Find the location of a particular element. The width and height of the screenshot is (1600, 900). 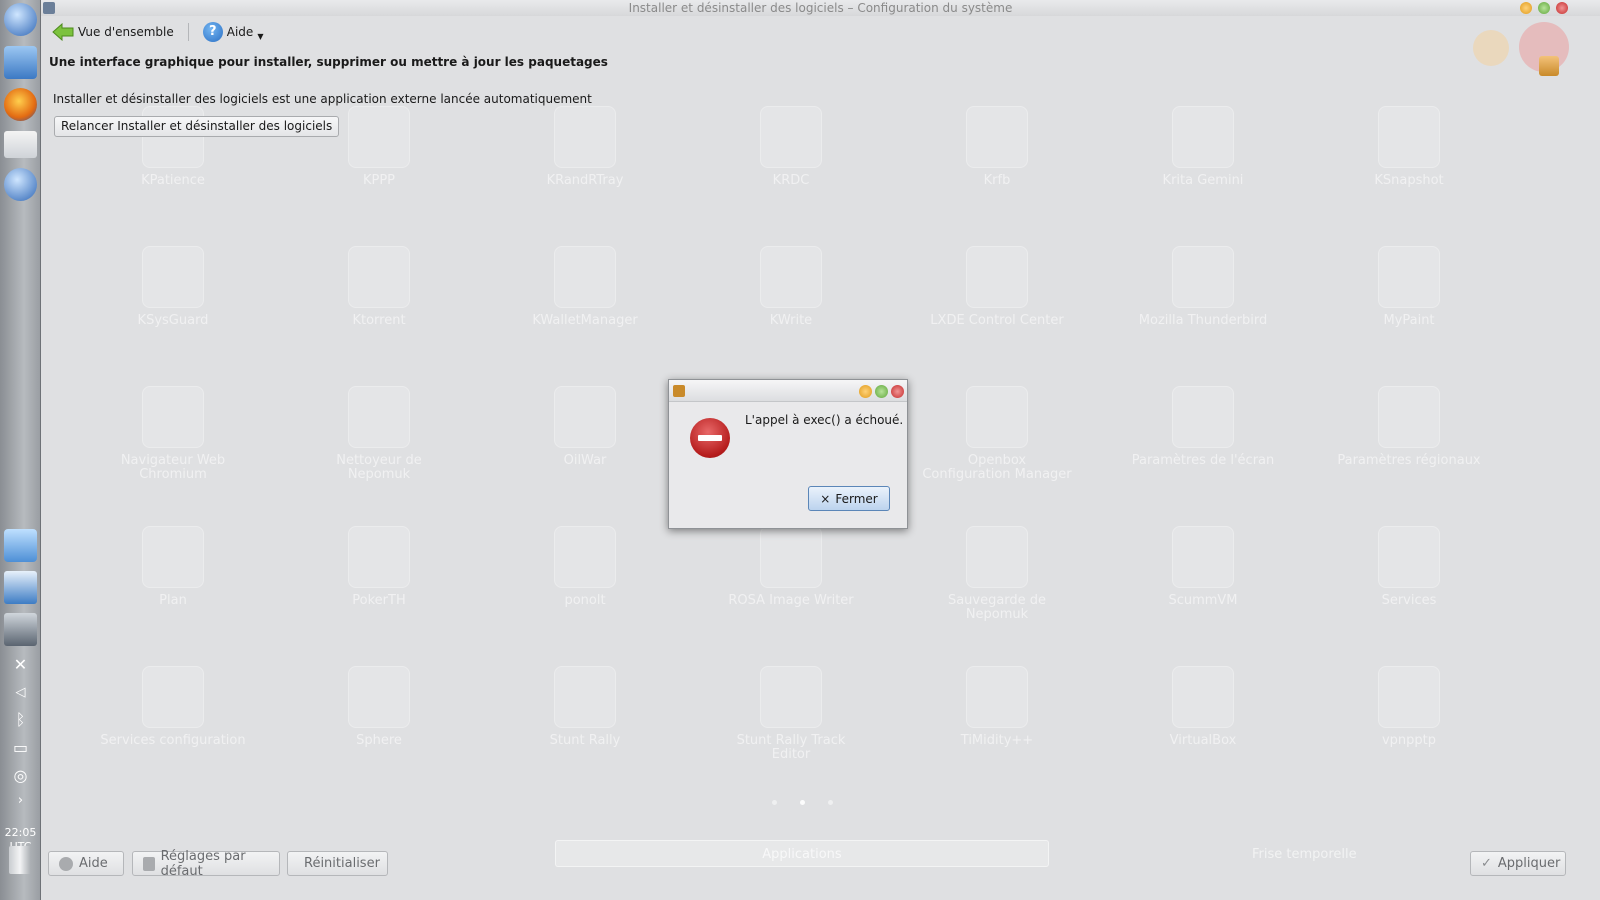

close-dialog-label: Fermer is located at coordinates (856, 498).